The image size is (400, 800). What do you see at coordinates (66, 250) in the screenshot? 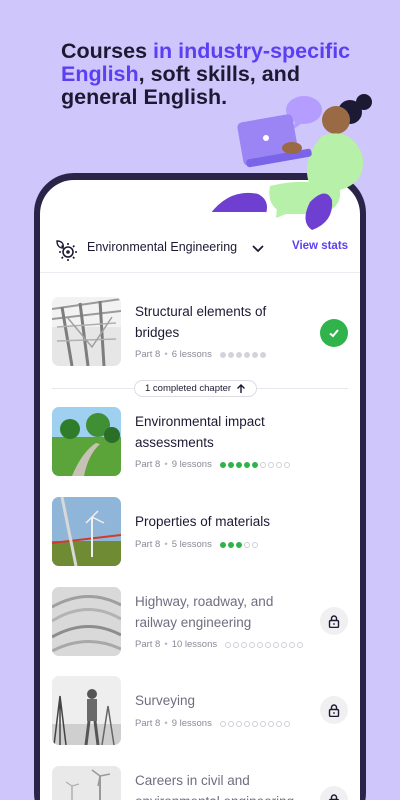
I see `gear-leaf-icon` at bounding box center [66, 250].